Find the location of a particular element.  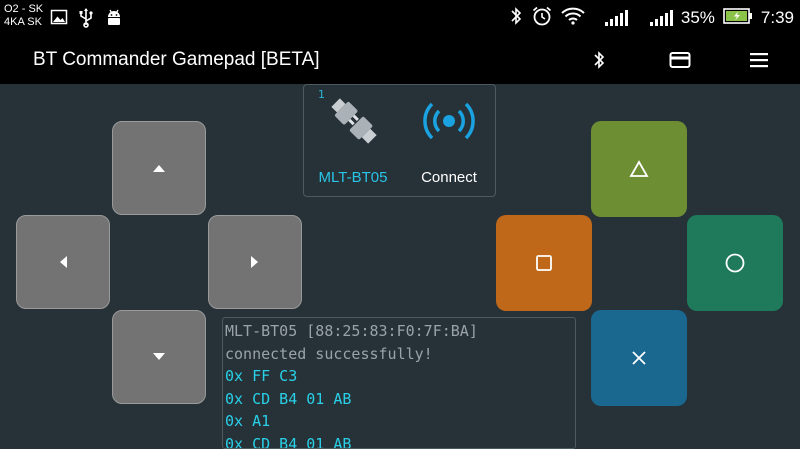

menu-icon is located at coordinates (759, 60).